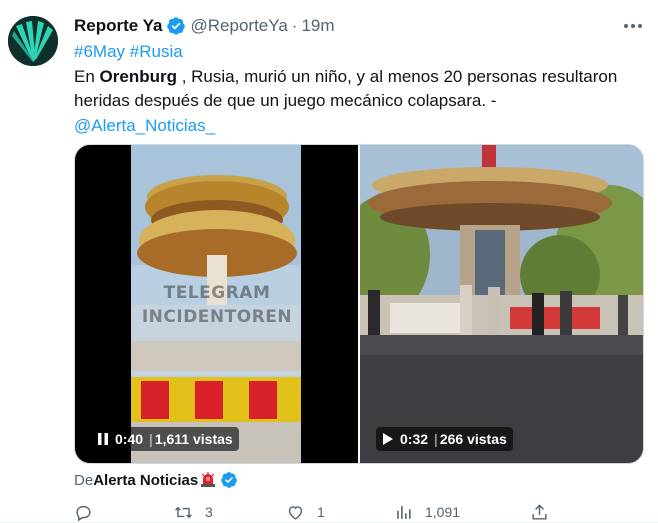  I want to click on watermark-line-1: TELEGRAM, so click(217, 293).